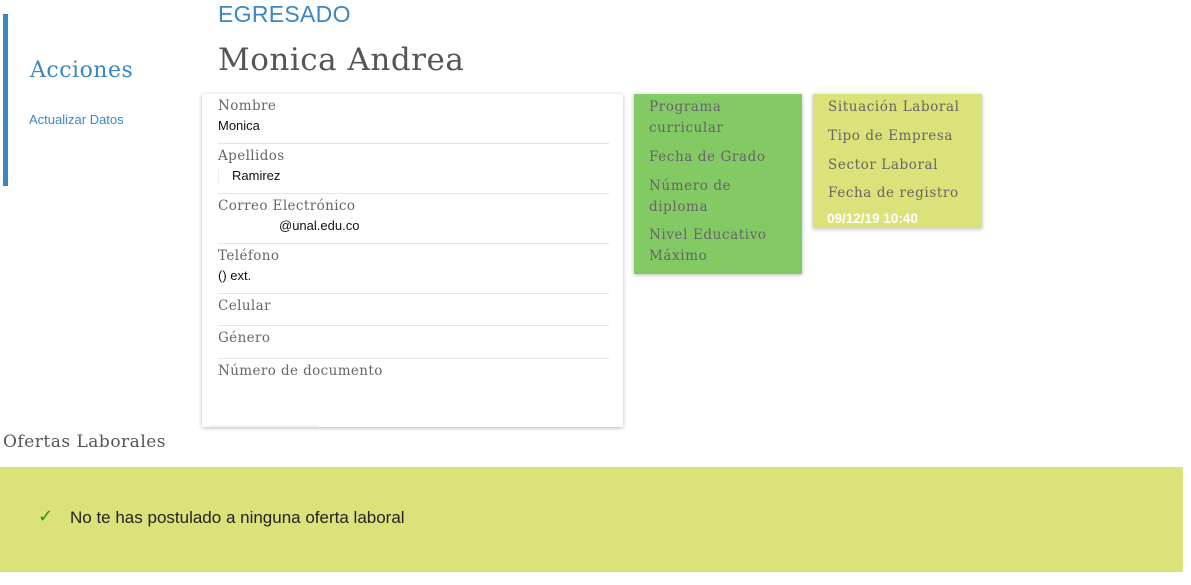 This screenshot has height=585, width=1191. I want to click on offers-title: Ofertas Laborales, so click(85, 442).